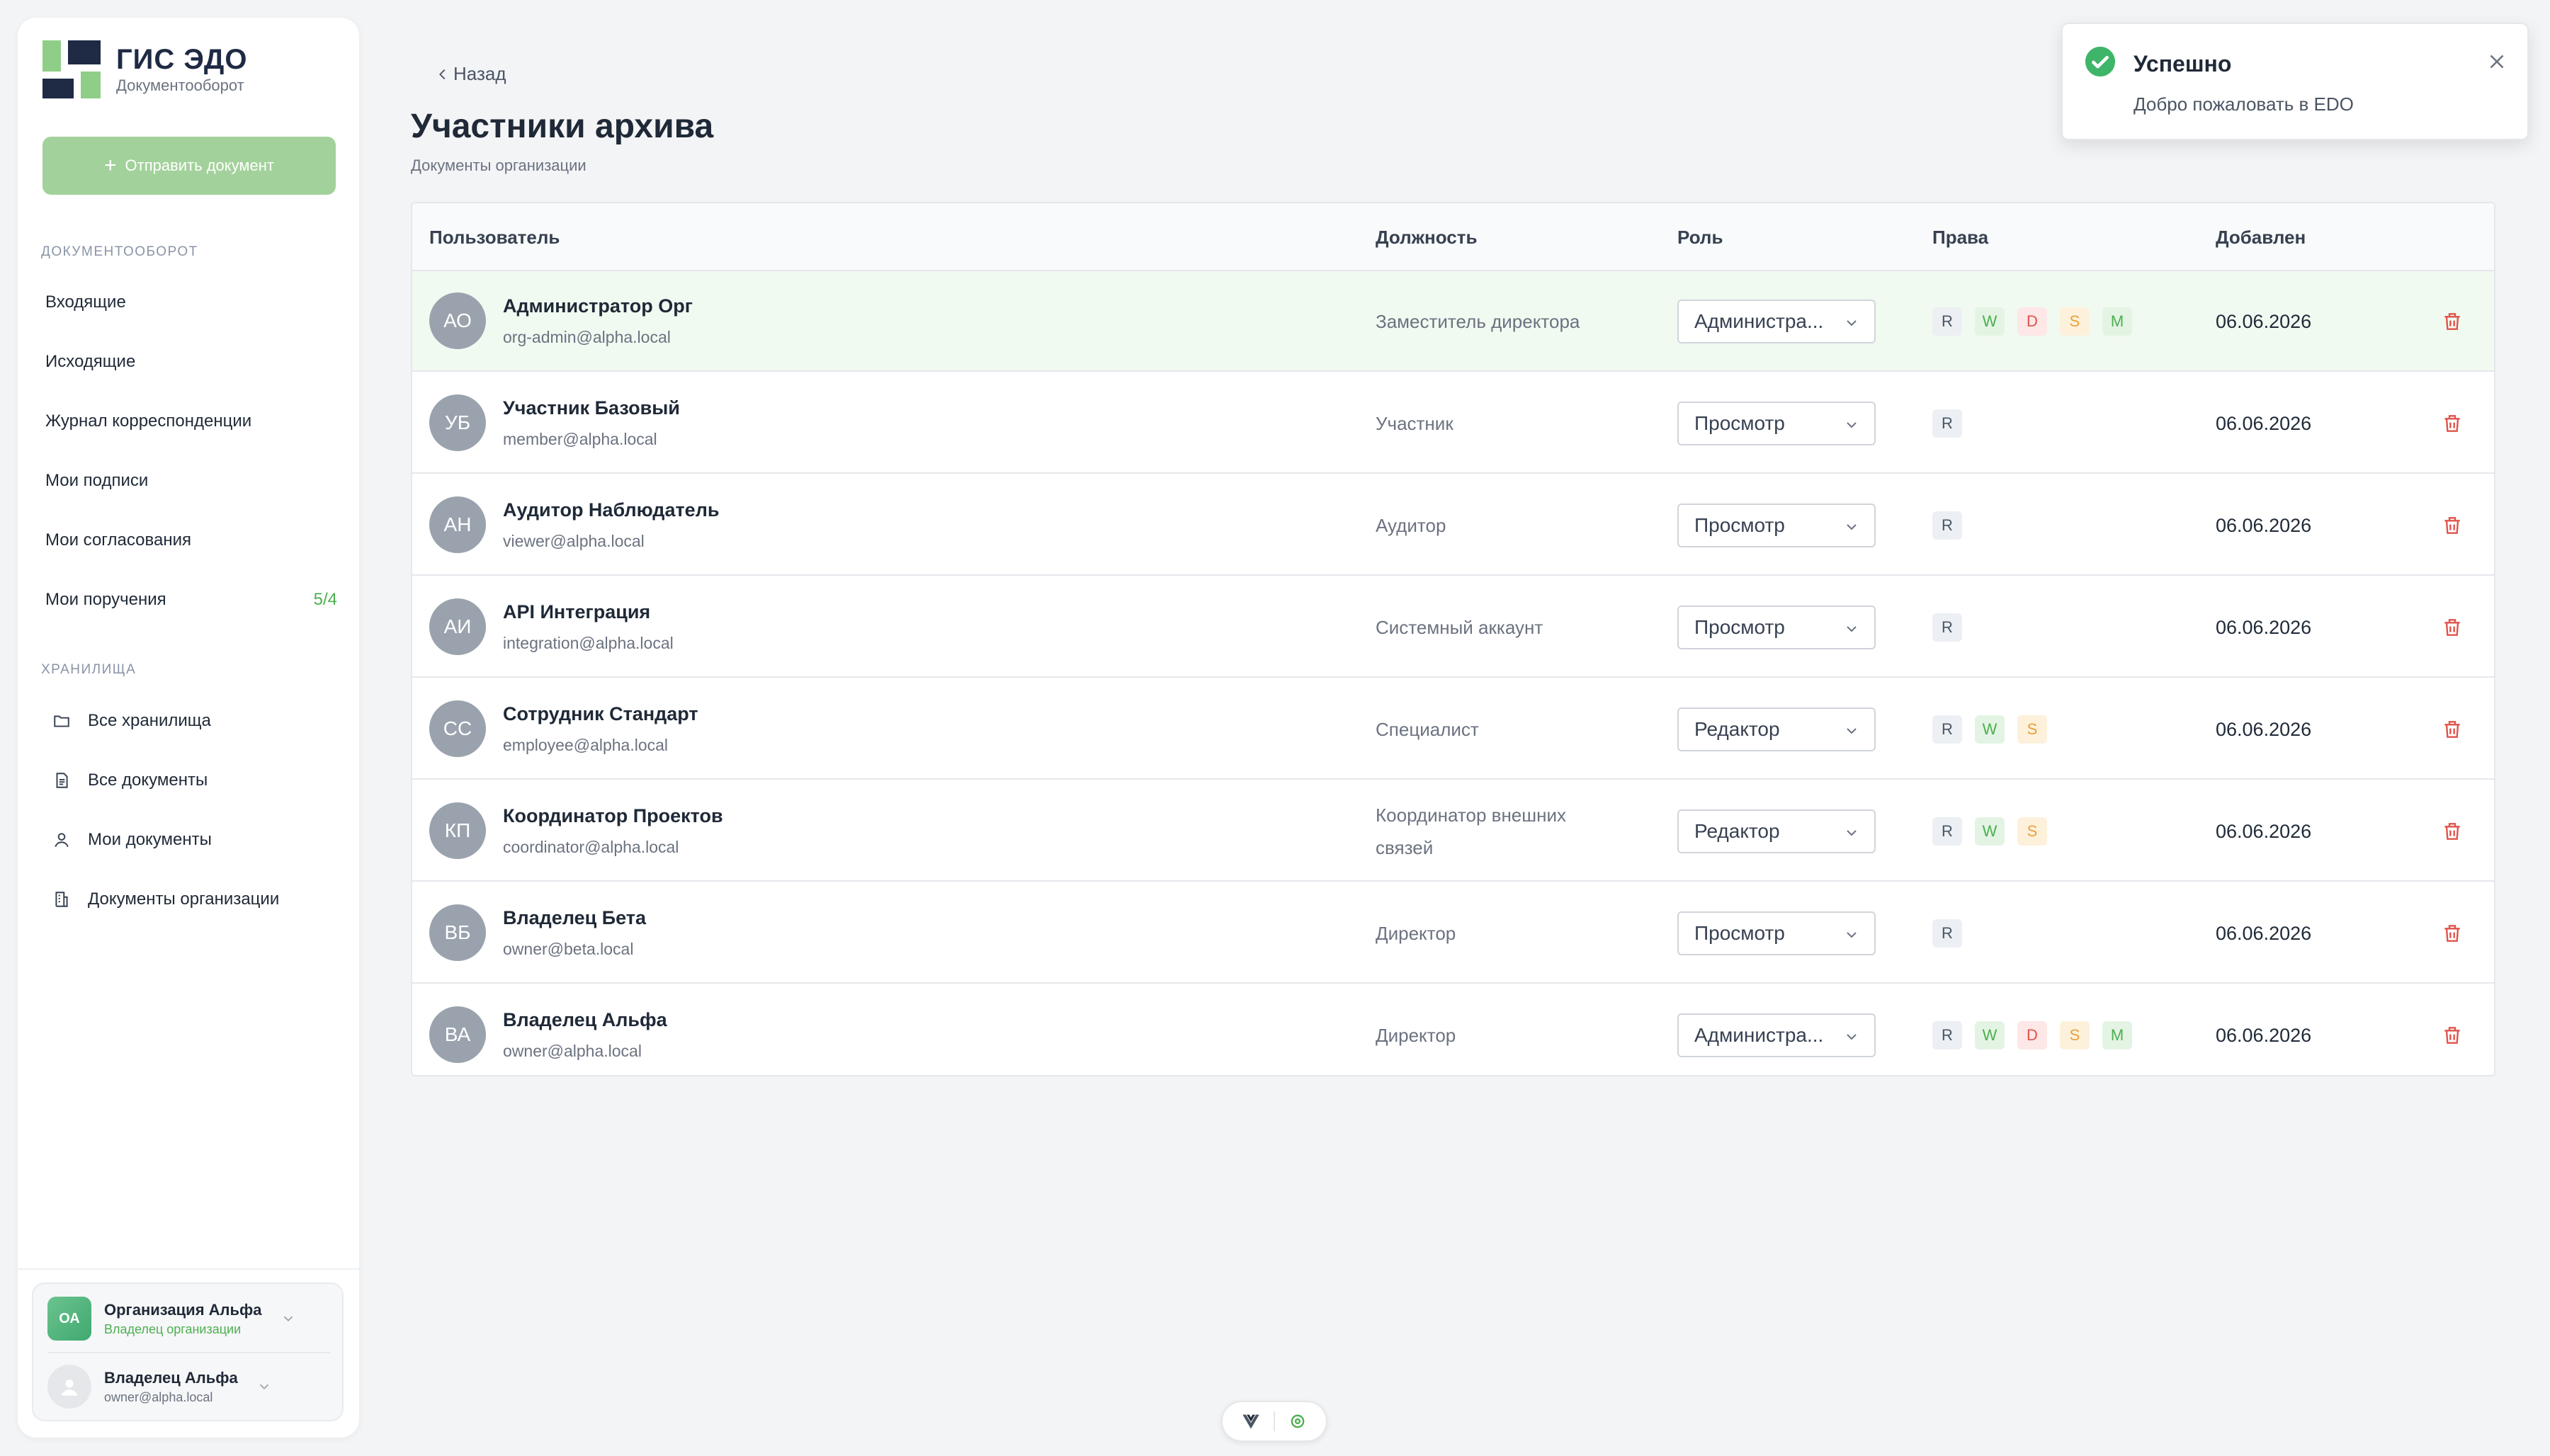 Image resolution: width=2550 pixels, height=1456 pixels. What do you see at coordinates (1961, 237) in the screenshot?
I see `column-header-rights: Права` at bounding box center [1961, 237].